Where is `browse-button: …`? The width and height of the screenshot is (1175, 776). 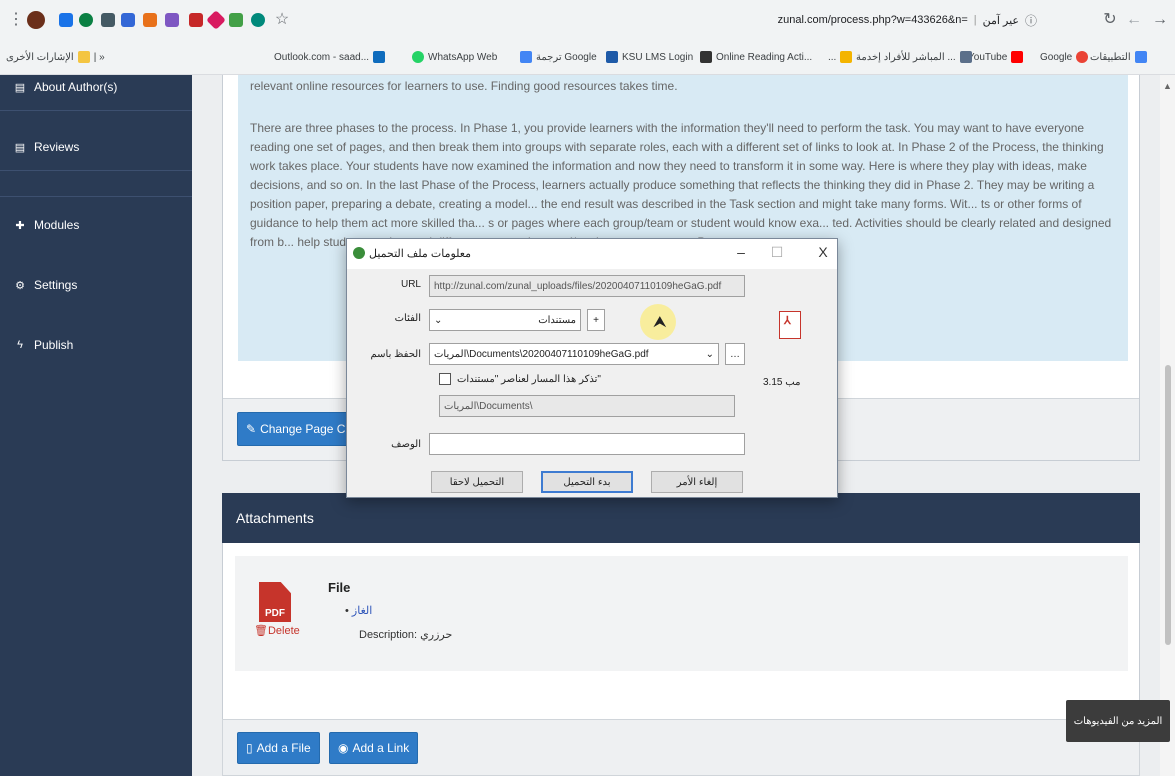 browse-button: … is located at coordinates (735, 354).